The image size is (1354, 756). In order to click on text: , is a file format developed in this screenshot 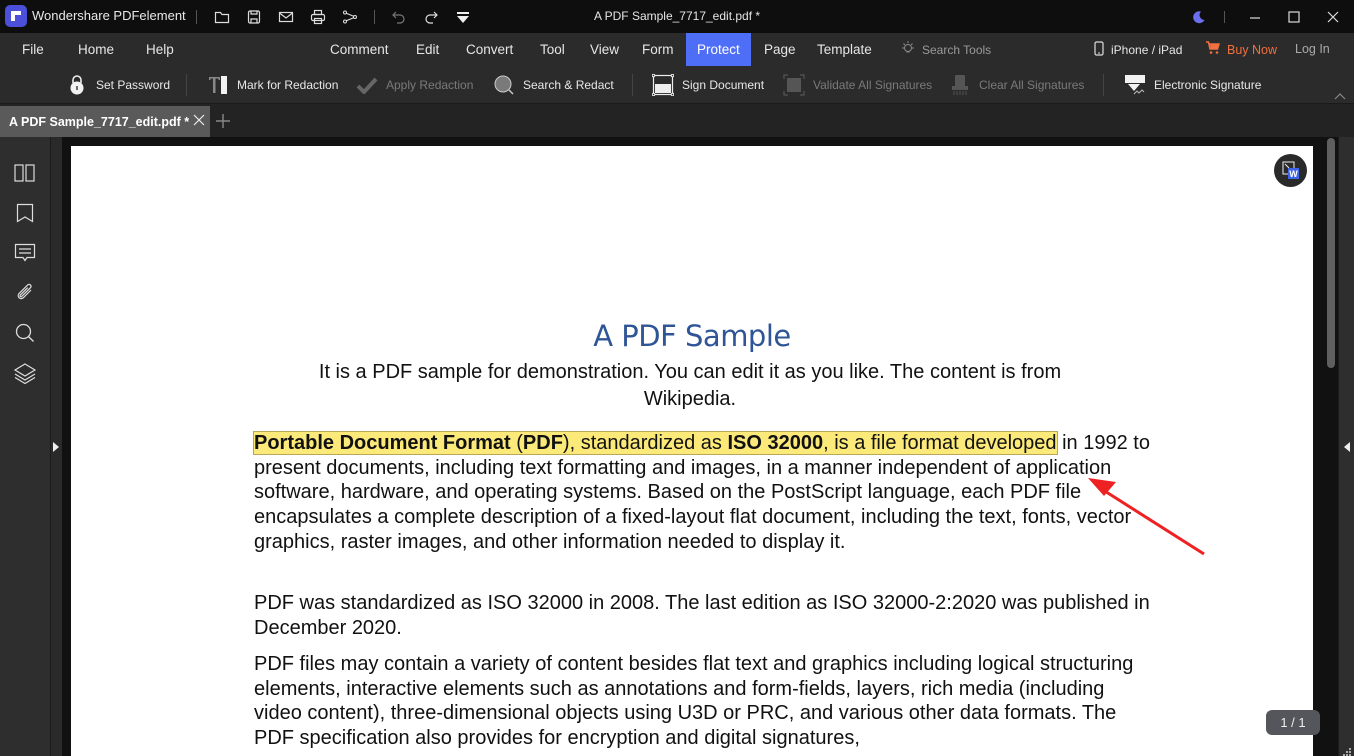, I will do `click(940, 443)`.